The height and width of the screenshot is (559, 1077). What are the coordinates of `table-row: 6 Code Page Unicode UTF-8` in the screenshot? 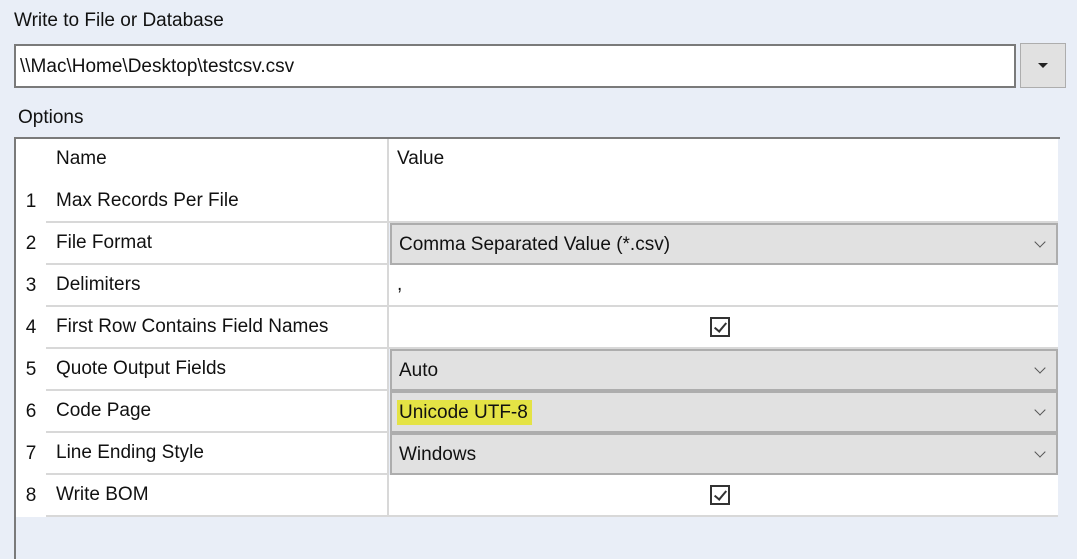 It's located at (537, 412).